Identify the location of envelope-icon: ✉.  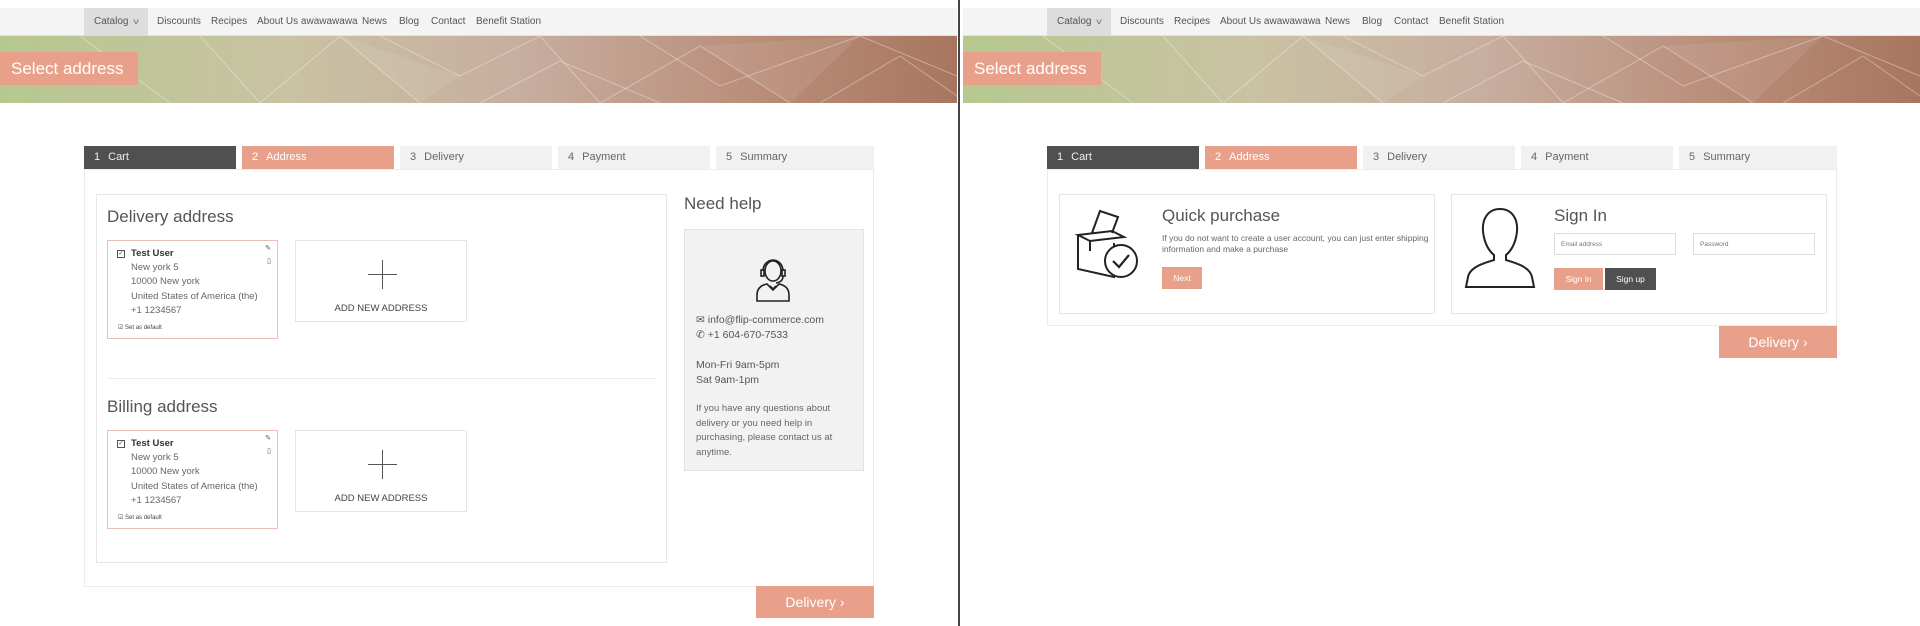
(700, 320).